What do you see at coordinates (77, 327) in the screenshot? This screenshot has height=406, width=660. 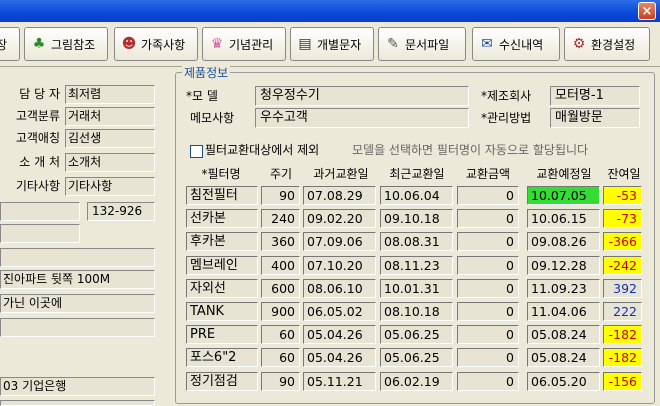 I see `extra-field` at bounding box center [77, 327].